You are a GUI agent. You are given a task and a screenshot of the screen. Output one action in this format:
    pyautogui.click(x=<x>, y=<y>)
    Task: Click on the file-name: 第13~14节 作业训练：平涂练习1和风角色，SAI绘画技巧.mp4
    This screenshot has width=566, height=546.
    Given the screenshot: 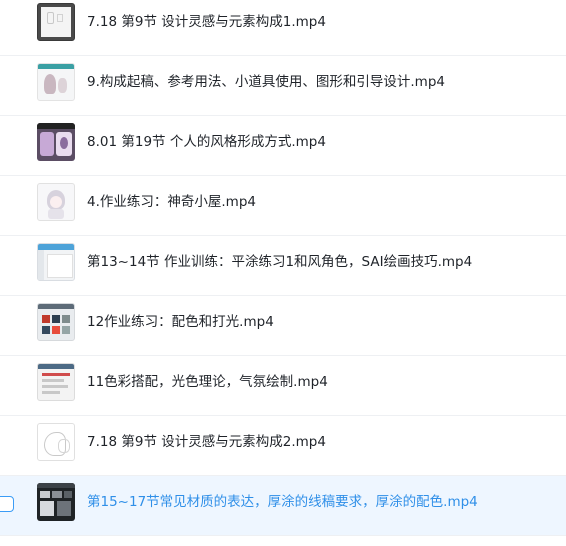 What is the action you would take?
    pyautogui.click(x=280, y=262)
    